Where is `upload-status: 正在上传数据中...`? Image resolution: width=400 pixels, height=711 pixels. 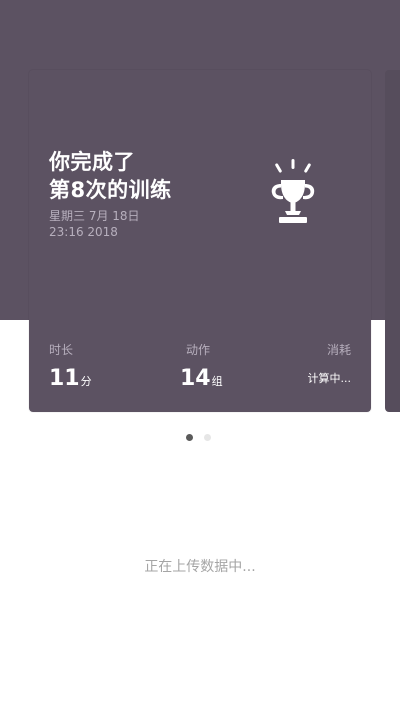 upload-status: 正在上传数据中... is located at coordinates (200, 567).